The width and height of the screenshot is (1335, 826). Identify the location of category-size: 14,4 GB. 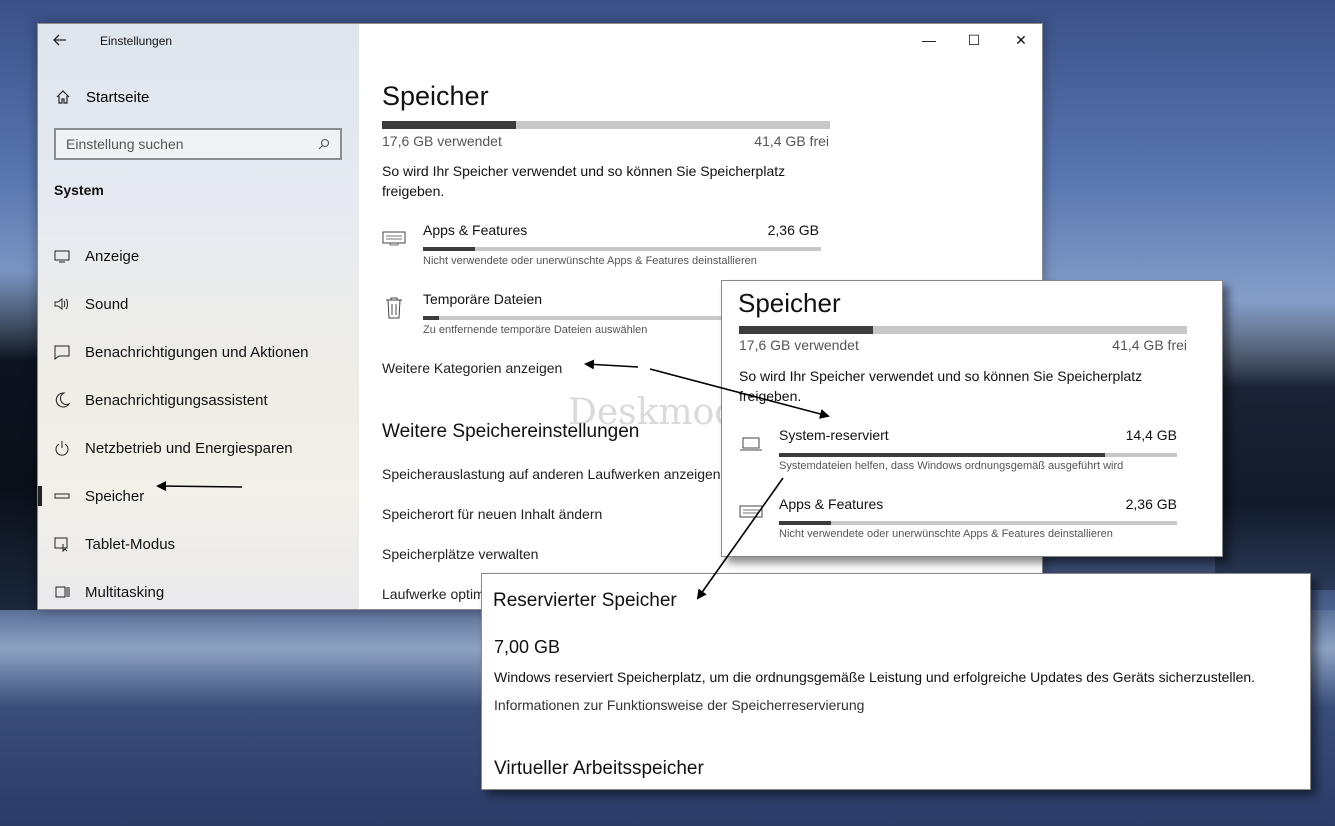
(1151, 435).